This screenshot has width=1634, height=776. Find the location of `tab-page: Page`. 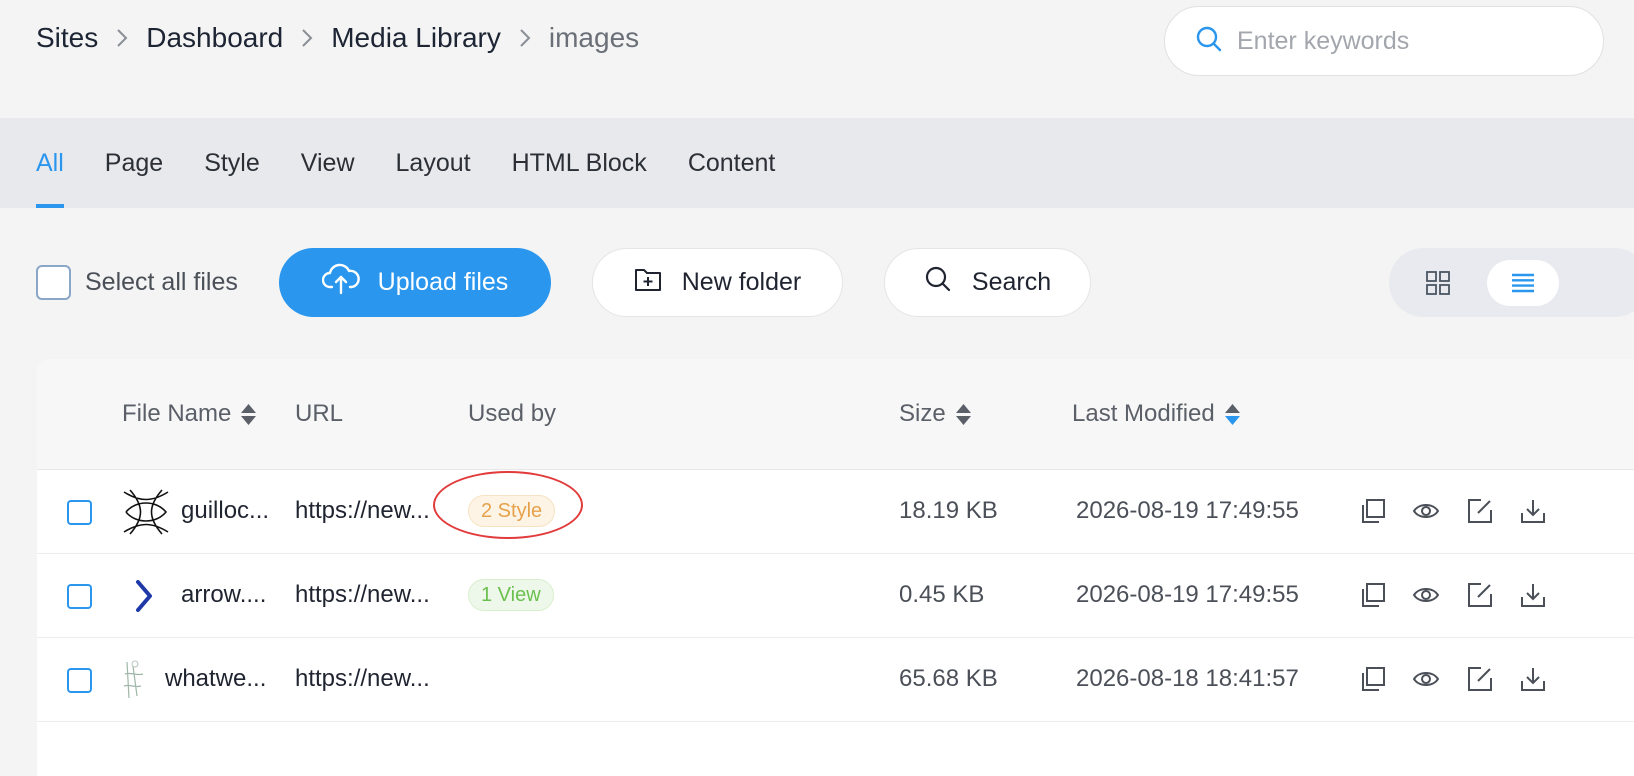

tab-page: Page is located at coordinates (134, 163).